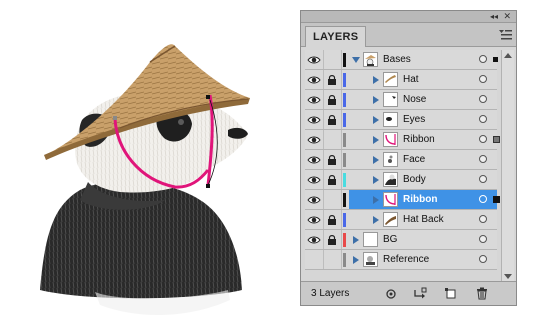 This screenshot has width=540, height=328. What do you see at coordinates (423, 59) in the screenshot?
I see `layer-name-cell: Bases` at bounding box center [423, 59].